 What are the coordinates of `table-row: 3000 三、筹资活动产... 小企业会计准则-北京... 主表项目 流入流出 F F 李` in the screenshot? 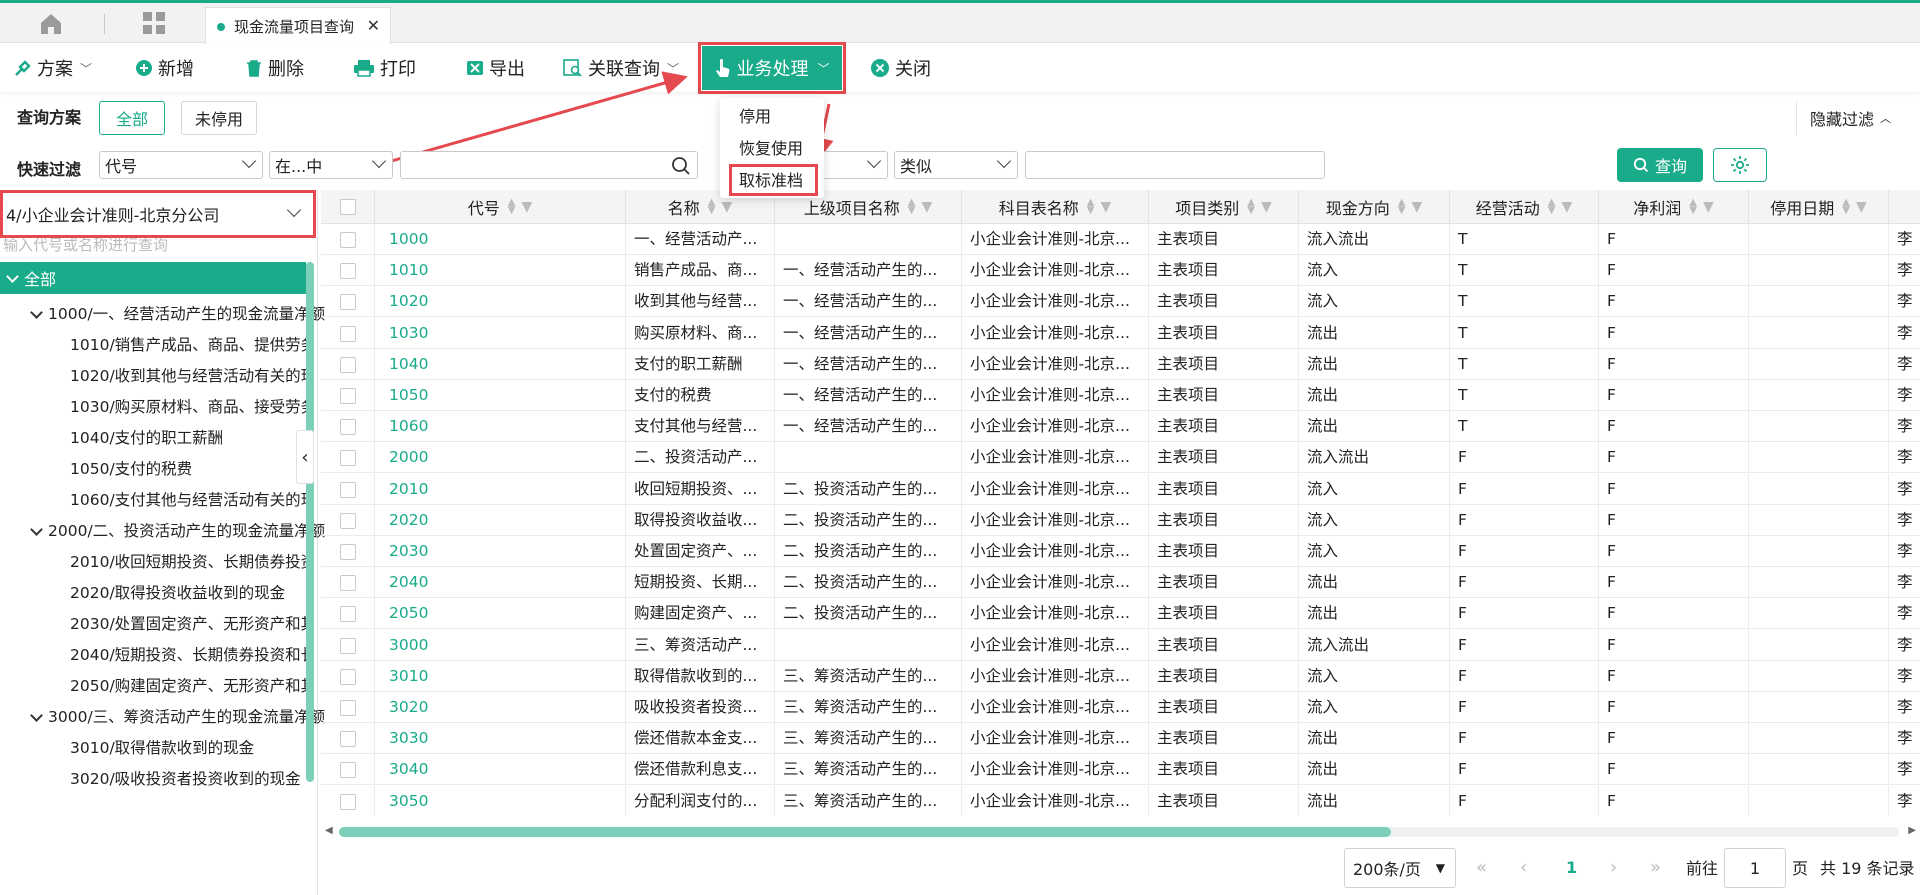 It's located at (1120, 645).